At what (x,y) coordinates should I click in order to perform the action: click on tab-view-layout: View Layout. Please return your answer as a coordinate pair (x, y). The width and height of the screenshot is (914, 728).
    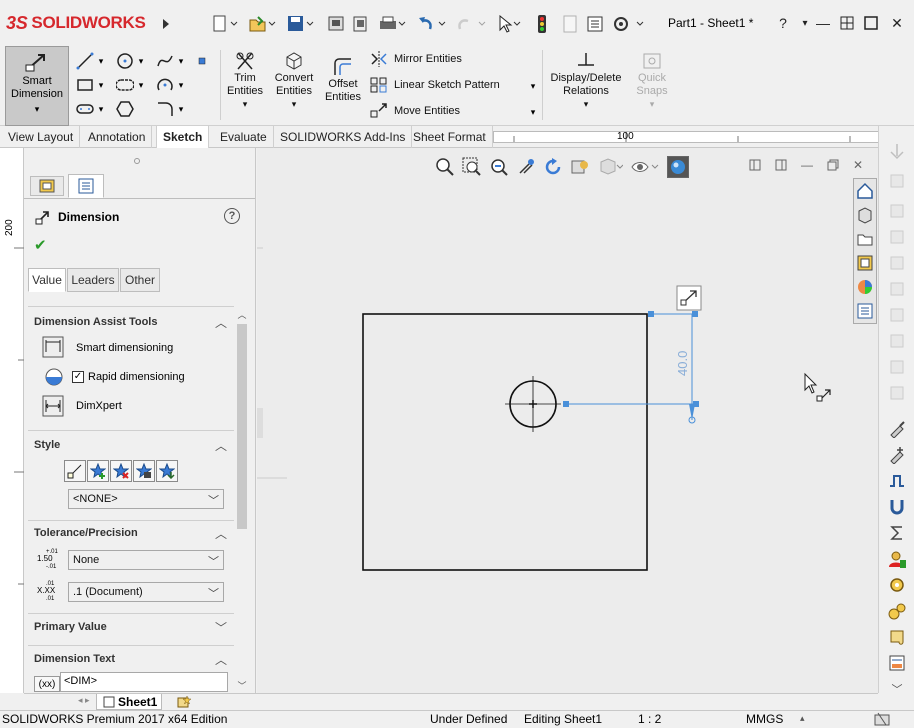
    Looking at the image, I should click on (41, 137).